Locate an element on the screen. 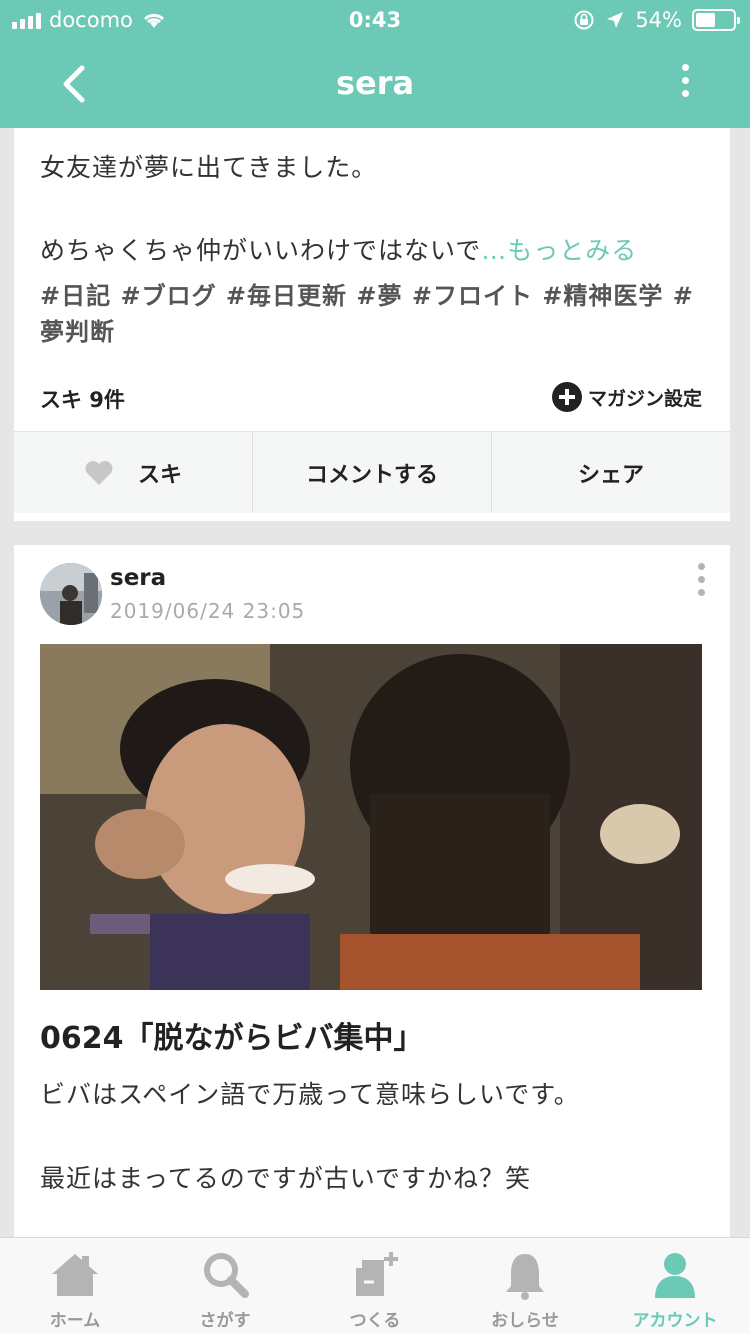 The image size is (750, 1334). post-more-icon is located at coordinates (701, 583).